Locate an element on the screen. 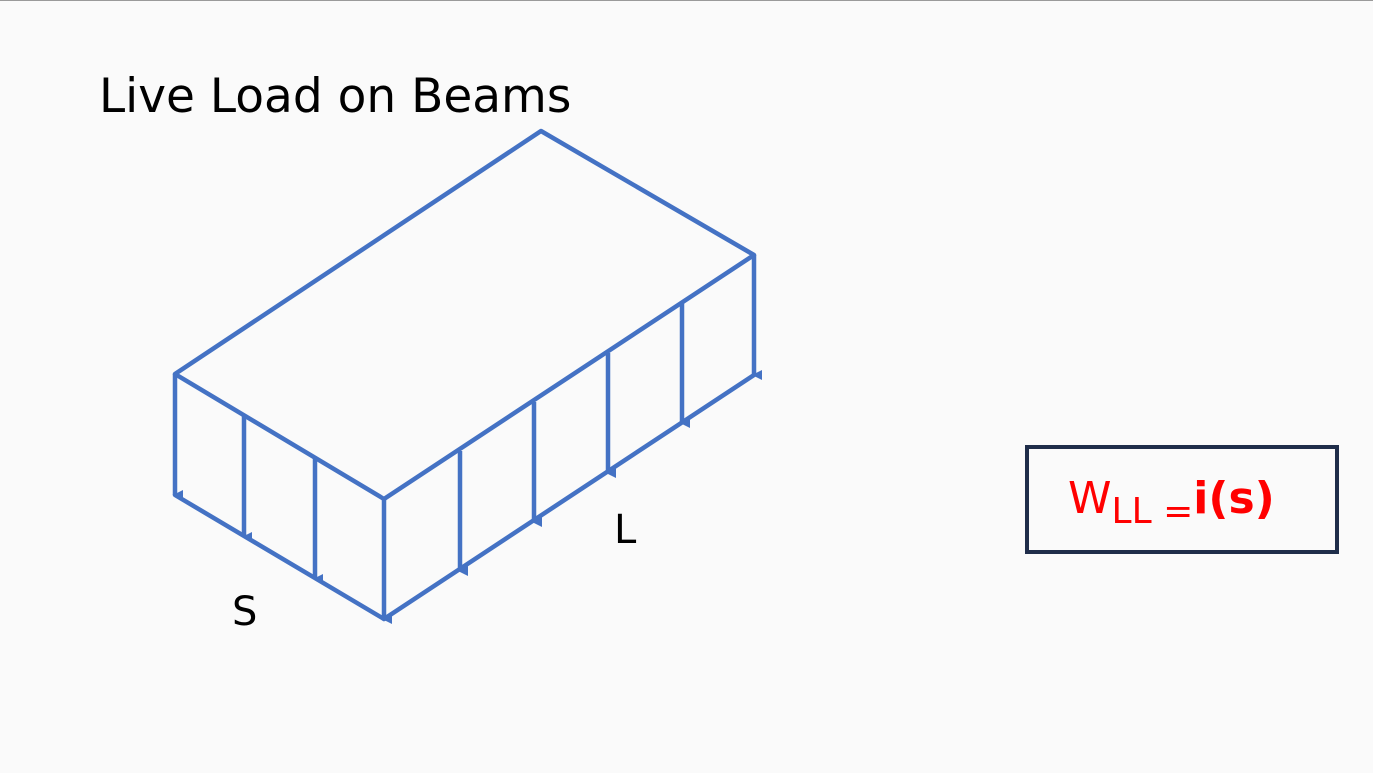  live-load-formula: WLL =i(s) is located at coordinates (1171, 503).